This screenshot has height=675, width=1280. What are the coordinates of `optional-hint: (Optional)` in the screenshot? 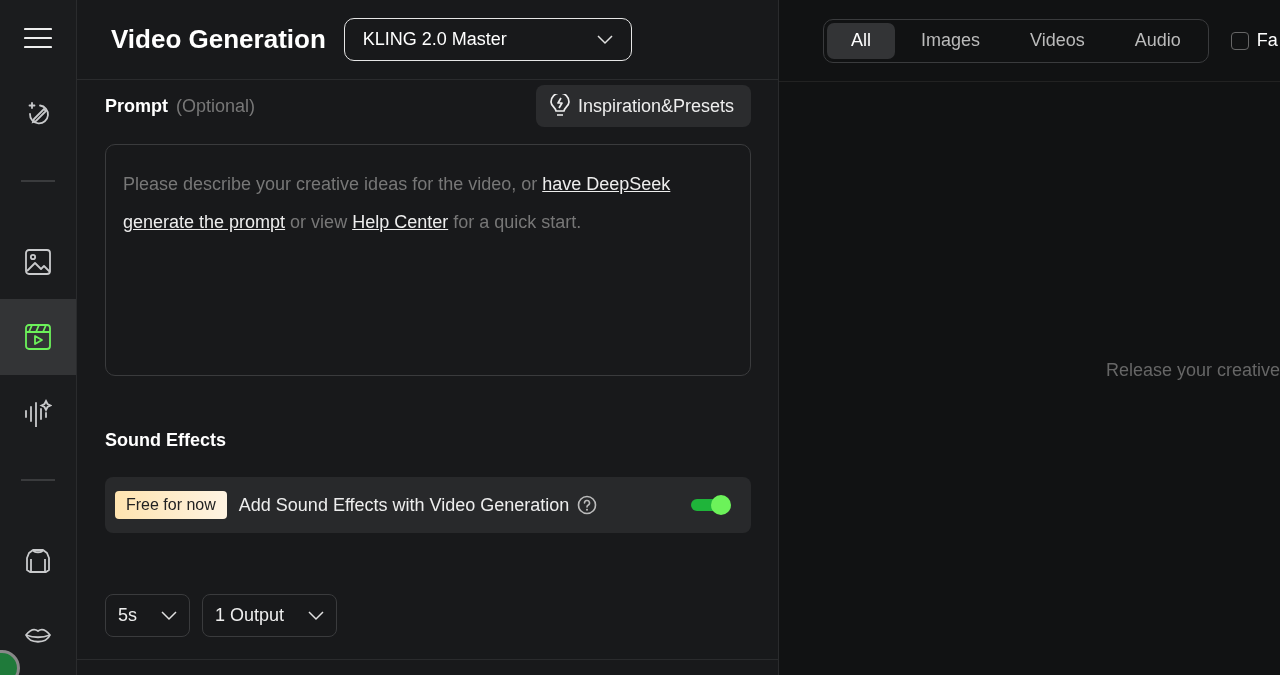 It's located at (216, 105).